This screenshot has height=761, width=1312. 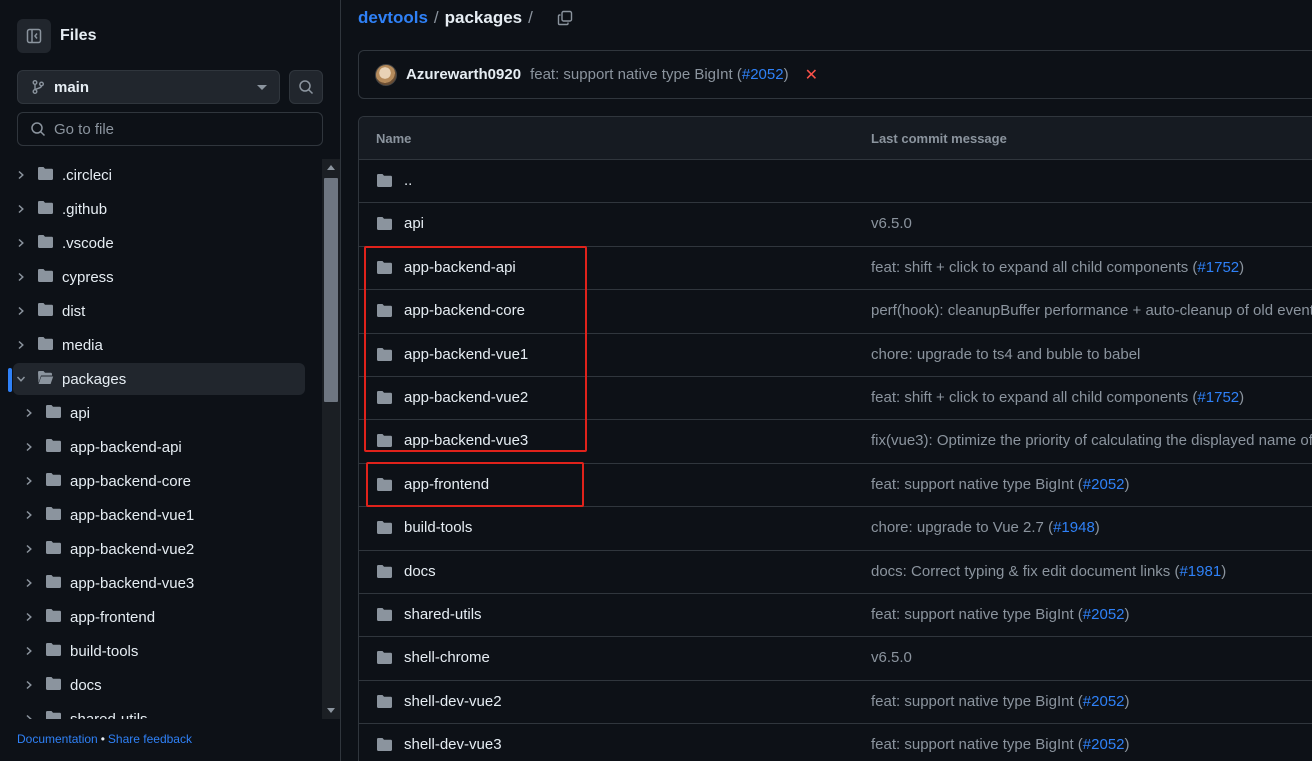 I want to click on row-file-name: shared-utils, so click(x=443, y=614).